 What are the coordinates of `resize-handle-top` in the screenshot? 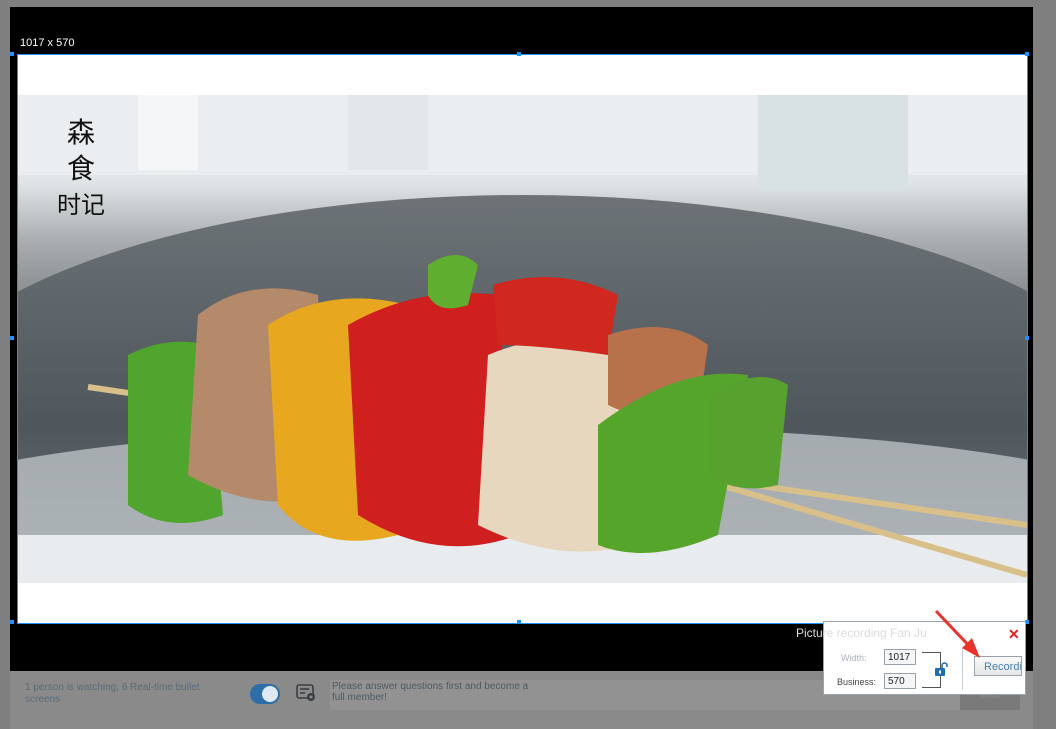 It's located at (519, 54).